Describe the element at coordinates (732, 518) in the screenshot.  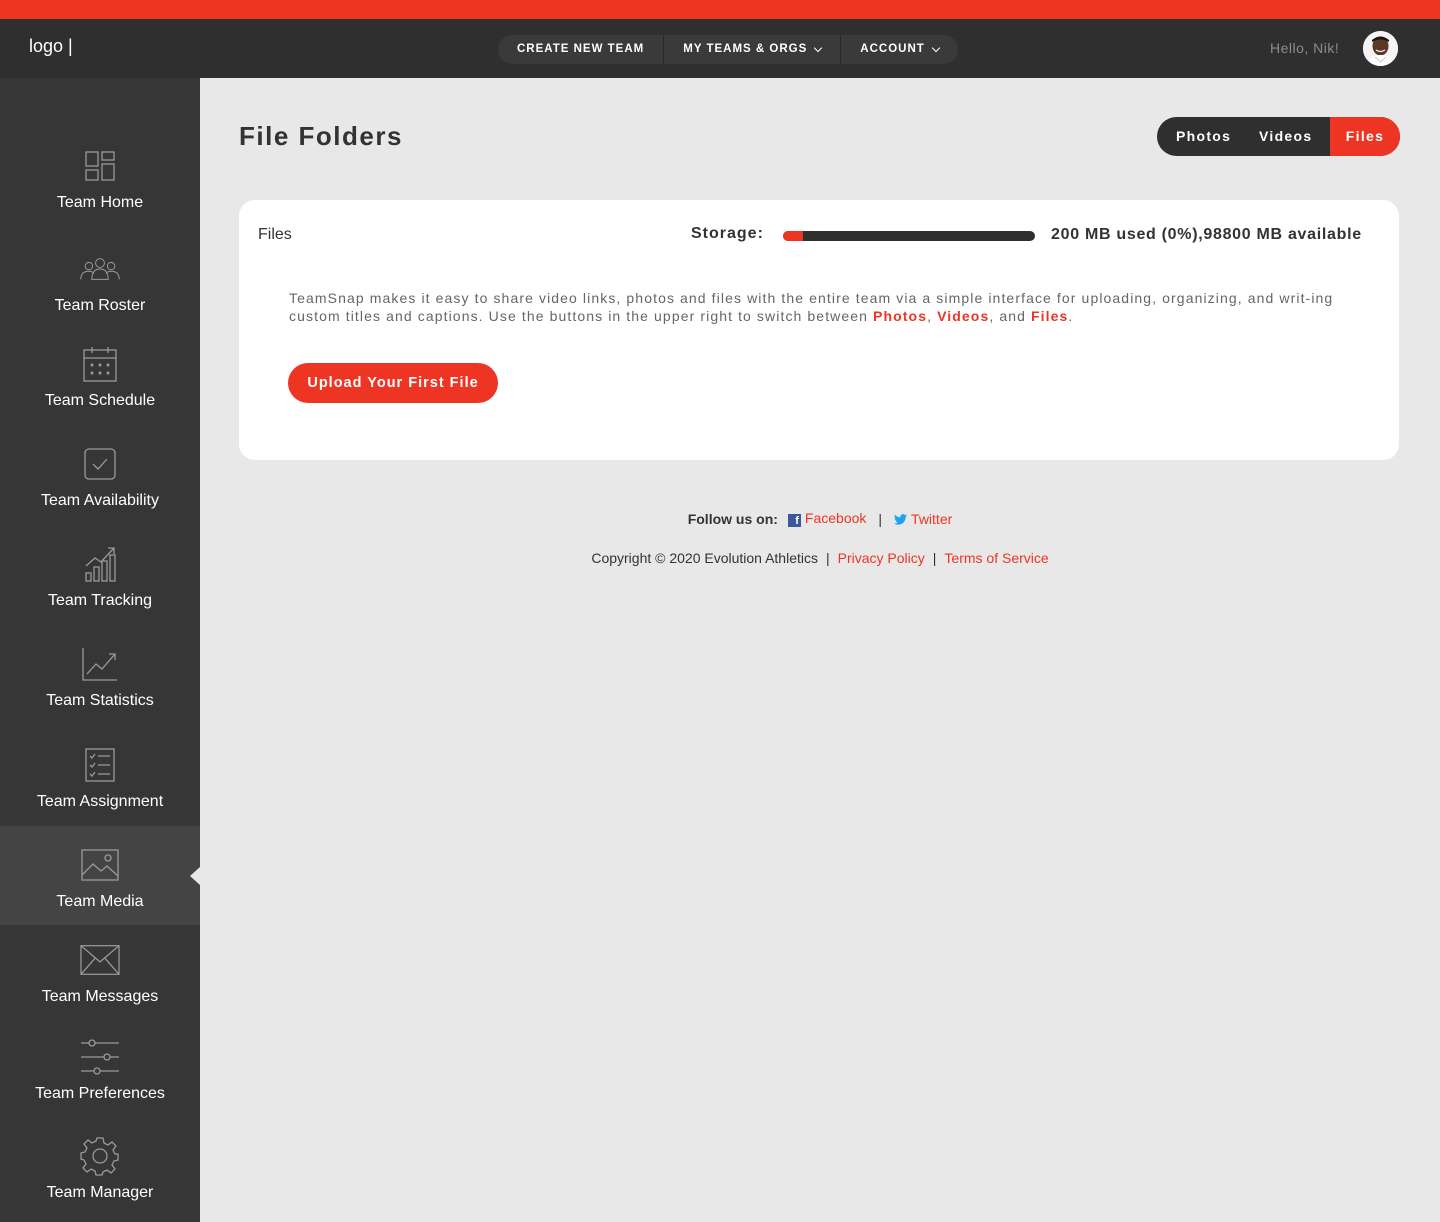
I see `follow-label: Follow us on:` at that location.